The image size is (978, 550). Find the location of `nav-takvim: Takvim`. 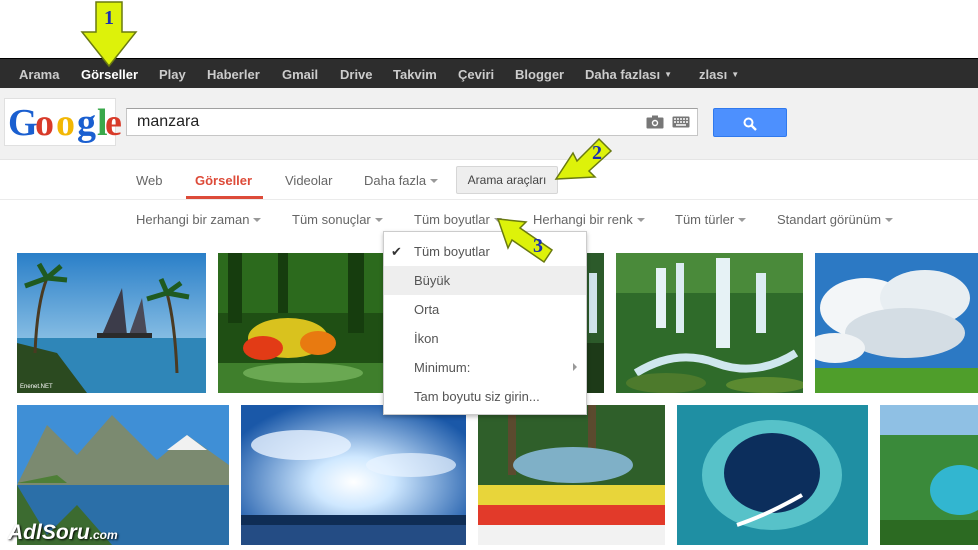

nav-takvim: Takvim is located at coordinates (415, 74).